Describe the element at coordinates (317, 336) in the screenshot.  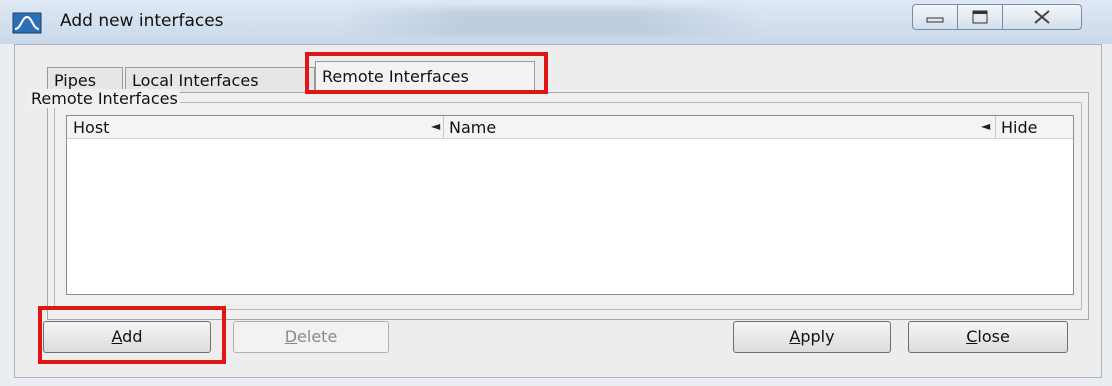
I see `delete-label: elete` at that location.